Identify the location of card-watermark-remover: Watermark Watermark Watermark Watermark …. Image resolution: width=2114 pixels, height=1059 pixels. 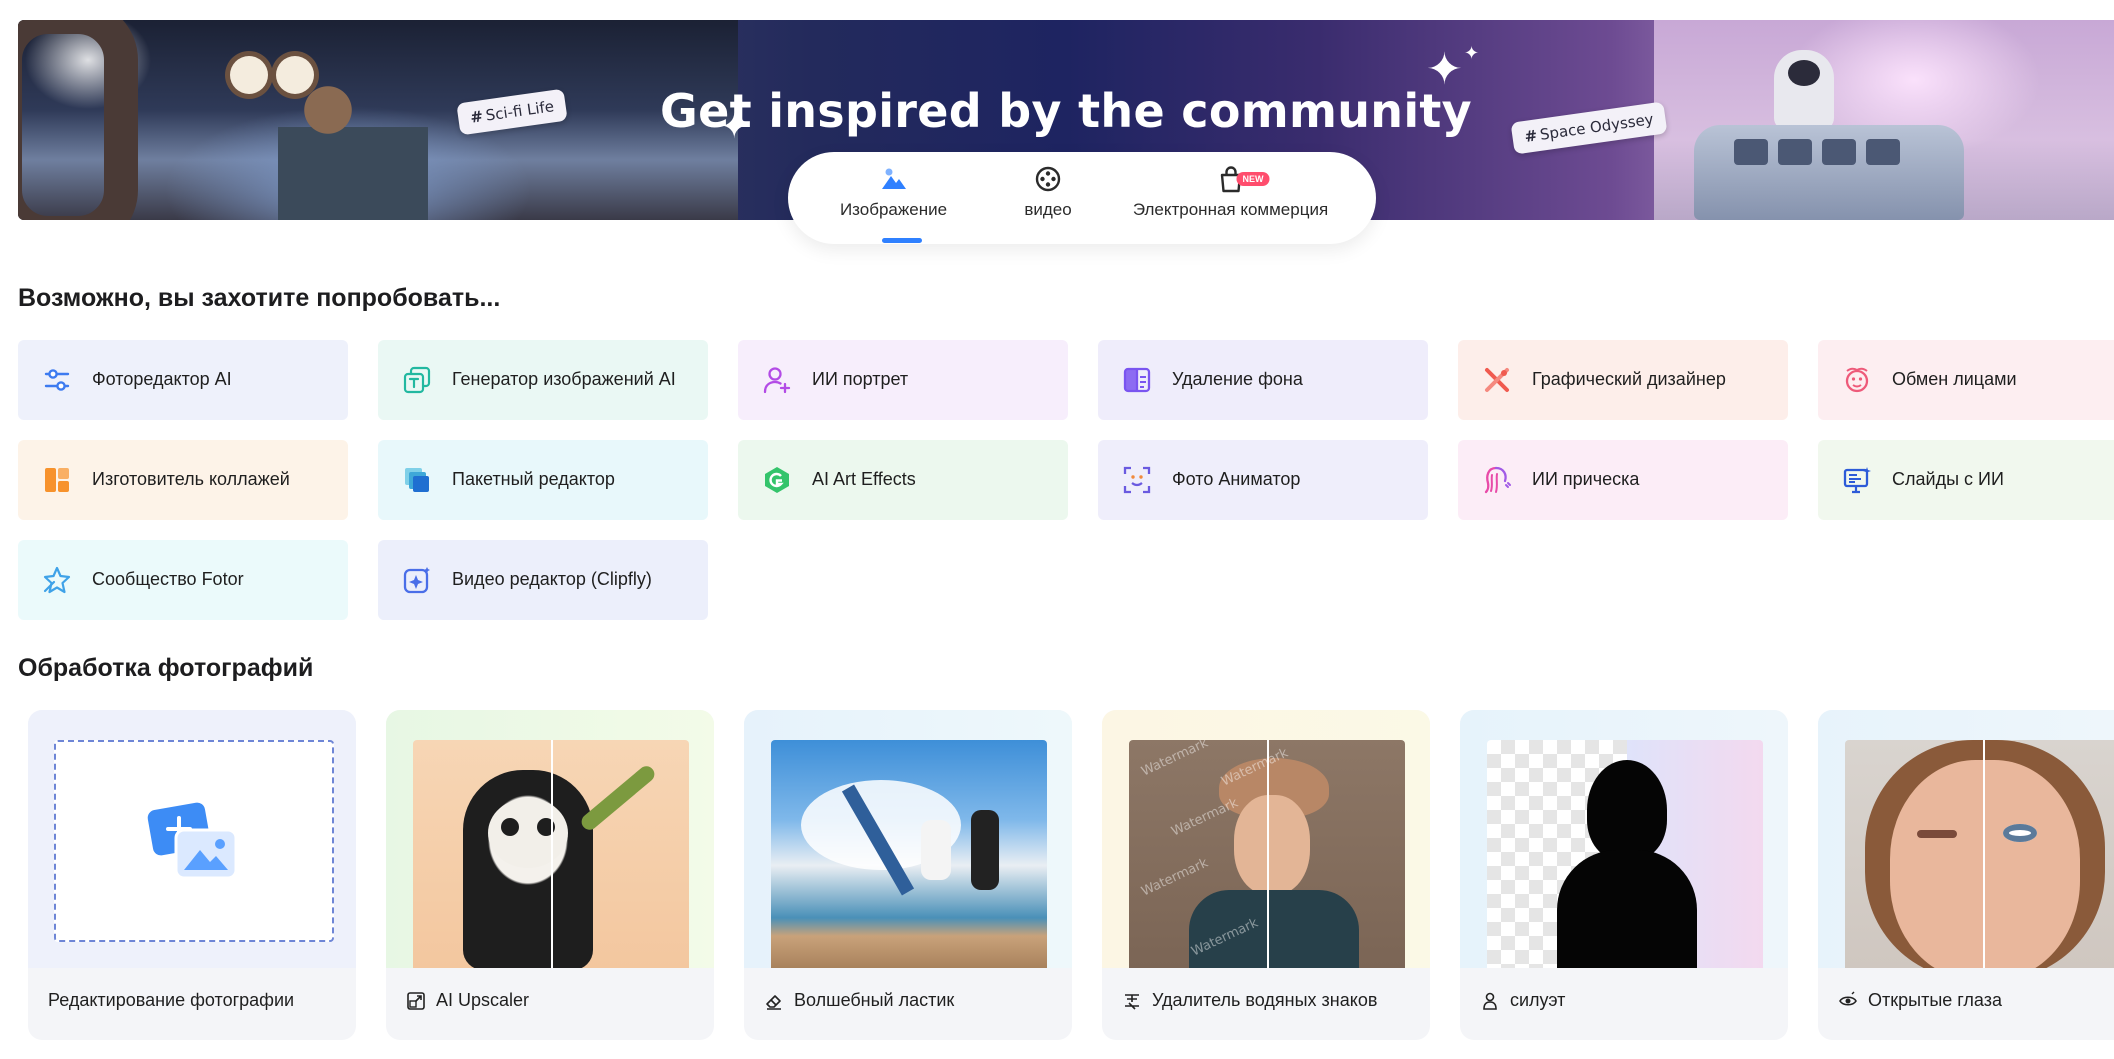
(1266, 875).